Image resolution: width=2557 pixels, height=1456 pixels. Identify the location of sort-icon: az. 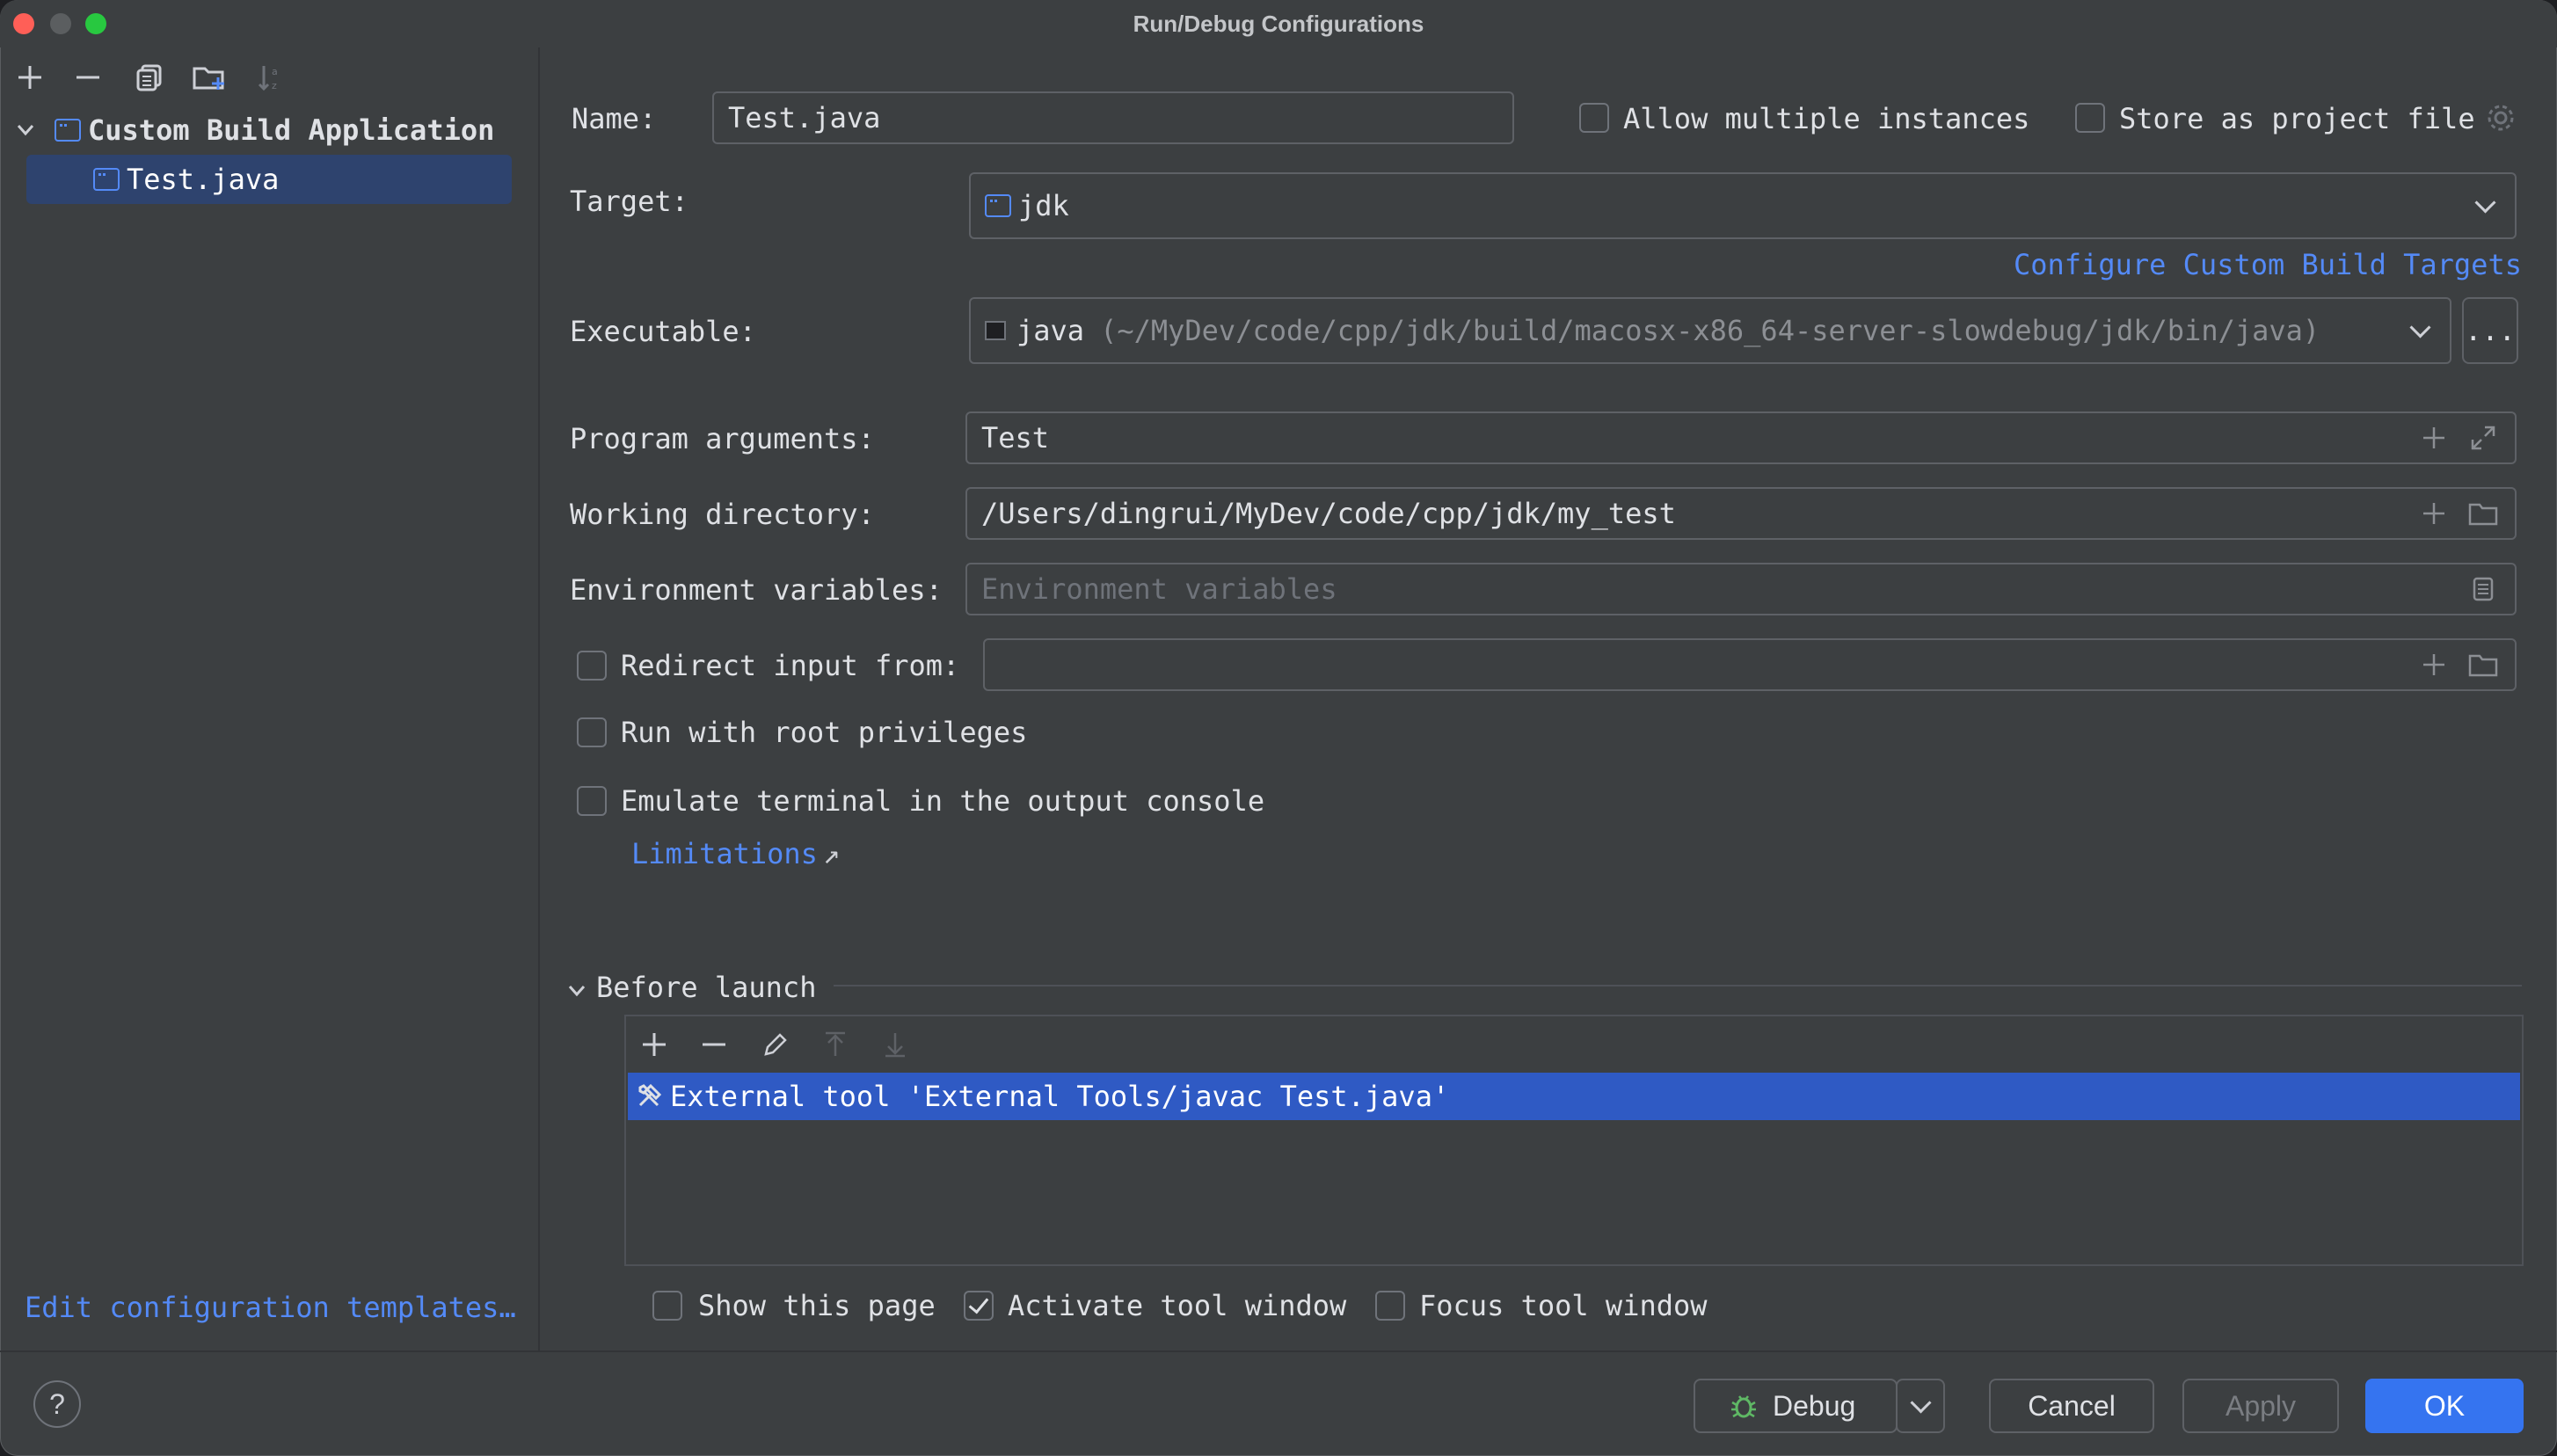
(270, 77).